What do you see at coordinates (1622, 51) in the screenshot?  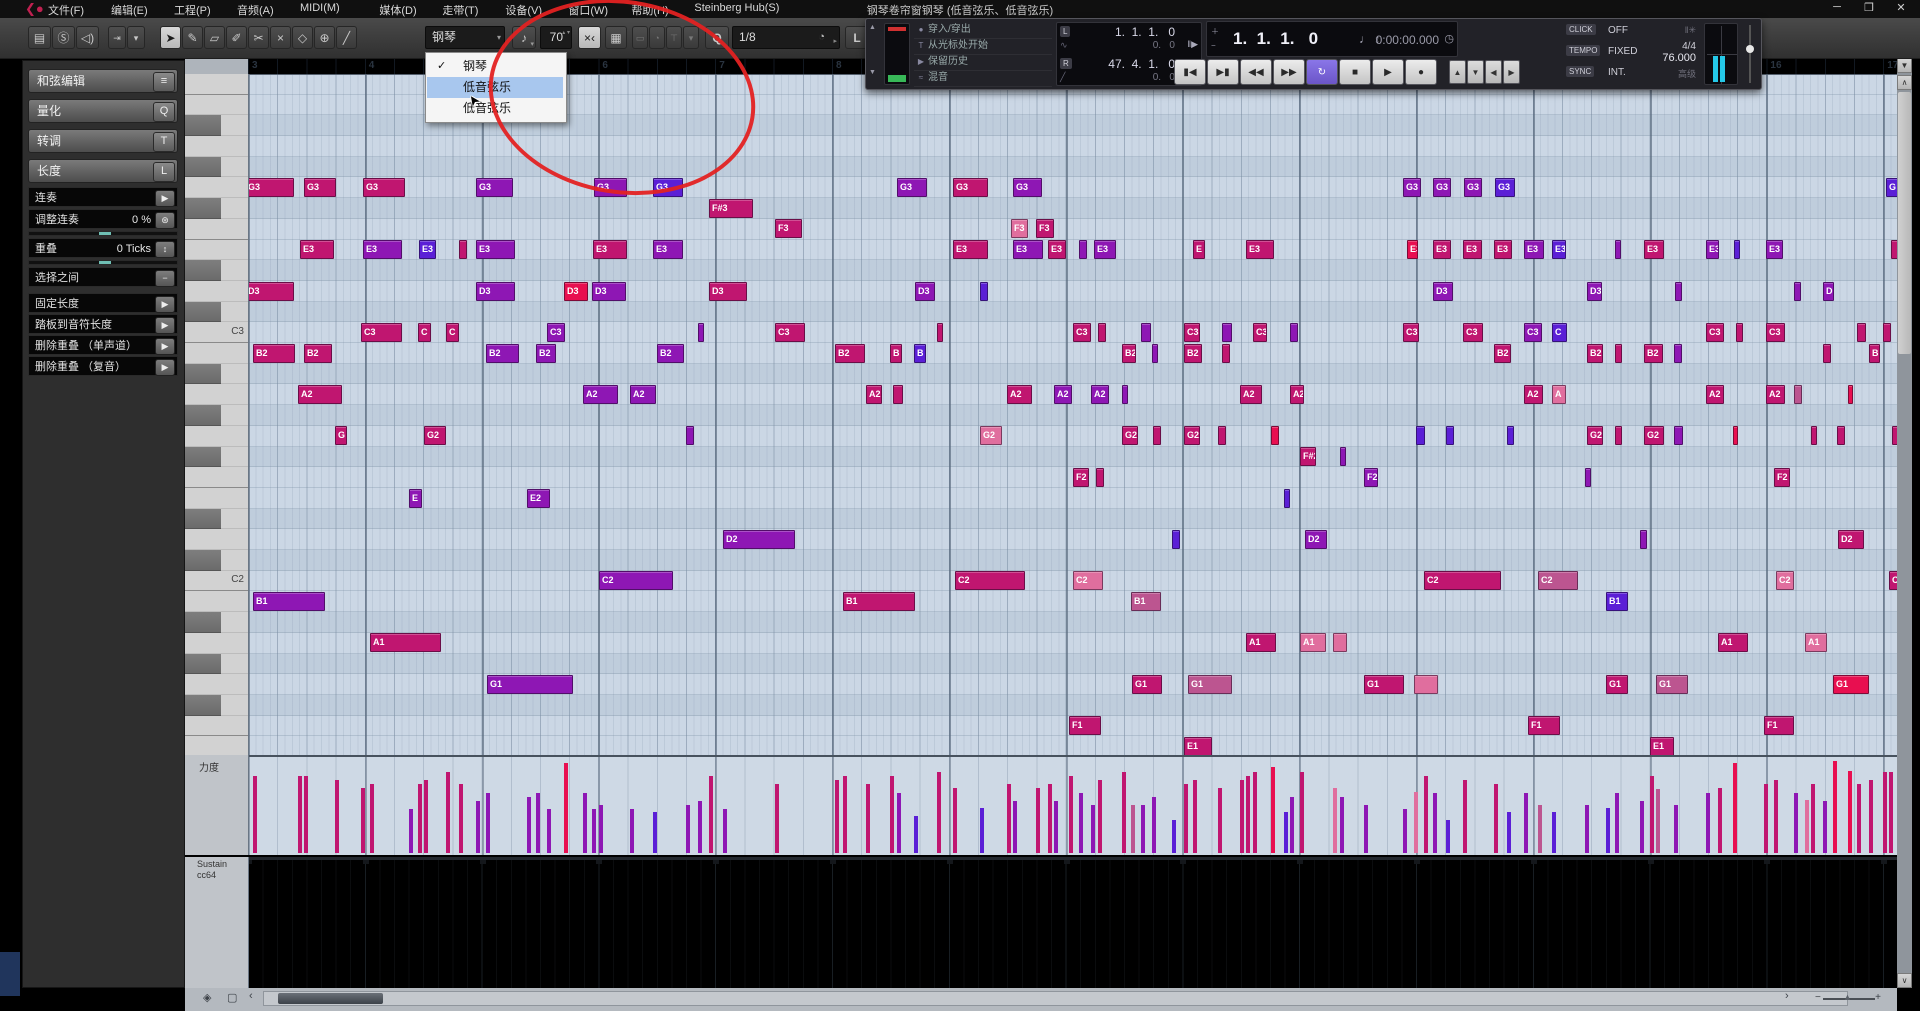 I see `info-value-TEMPO: FIXED` at bounding box center [1622, 51].